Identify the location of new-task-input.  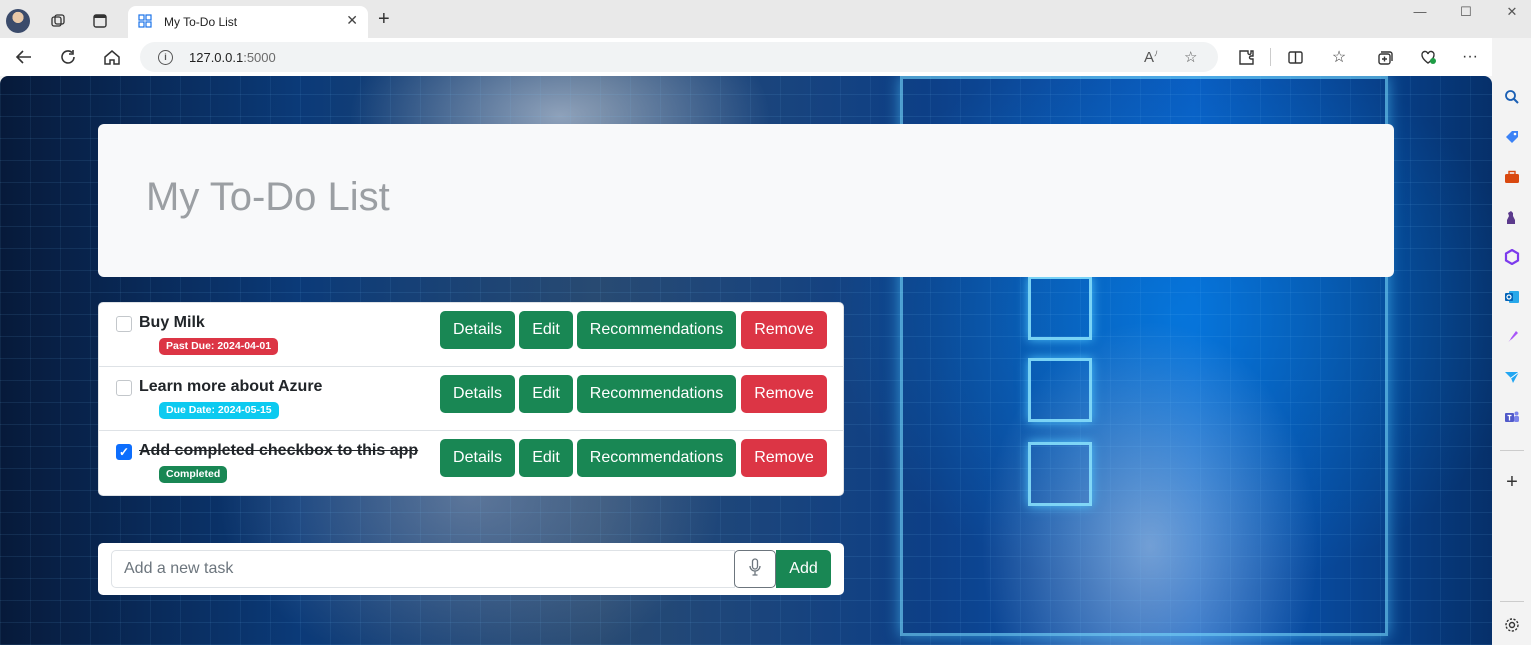
(423, 569).